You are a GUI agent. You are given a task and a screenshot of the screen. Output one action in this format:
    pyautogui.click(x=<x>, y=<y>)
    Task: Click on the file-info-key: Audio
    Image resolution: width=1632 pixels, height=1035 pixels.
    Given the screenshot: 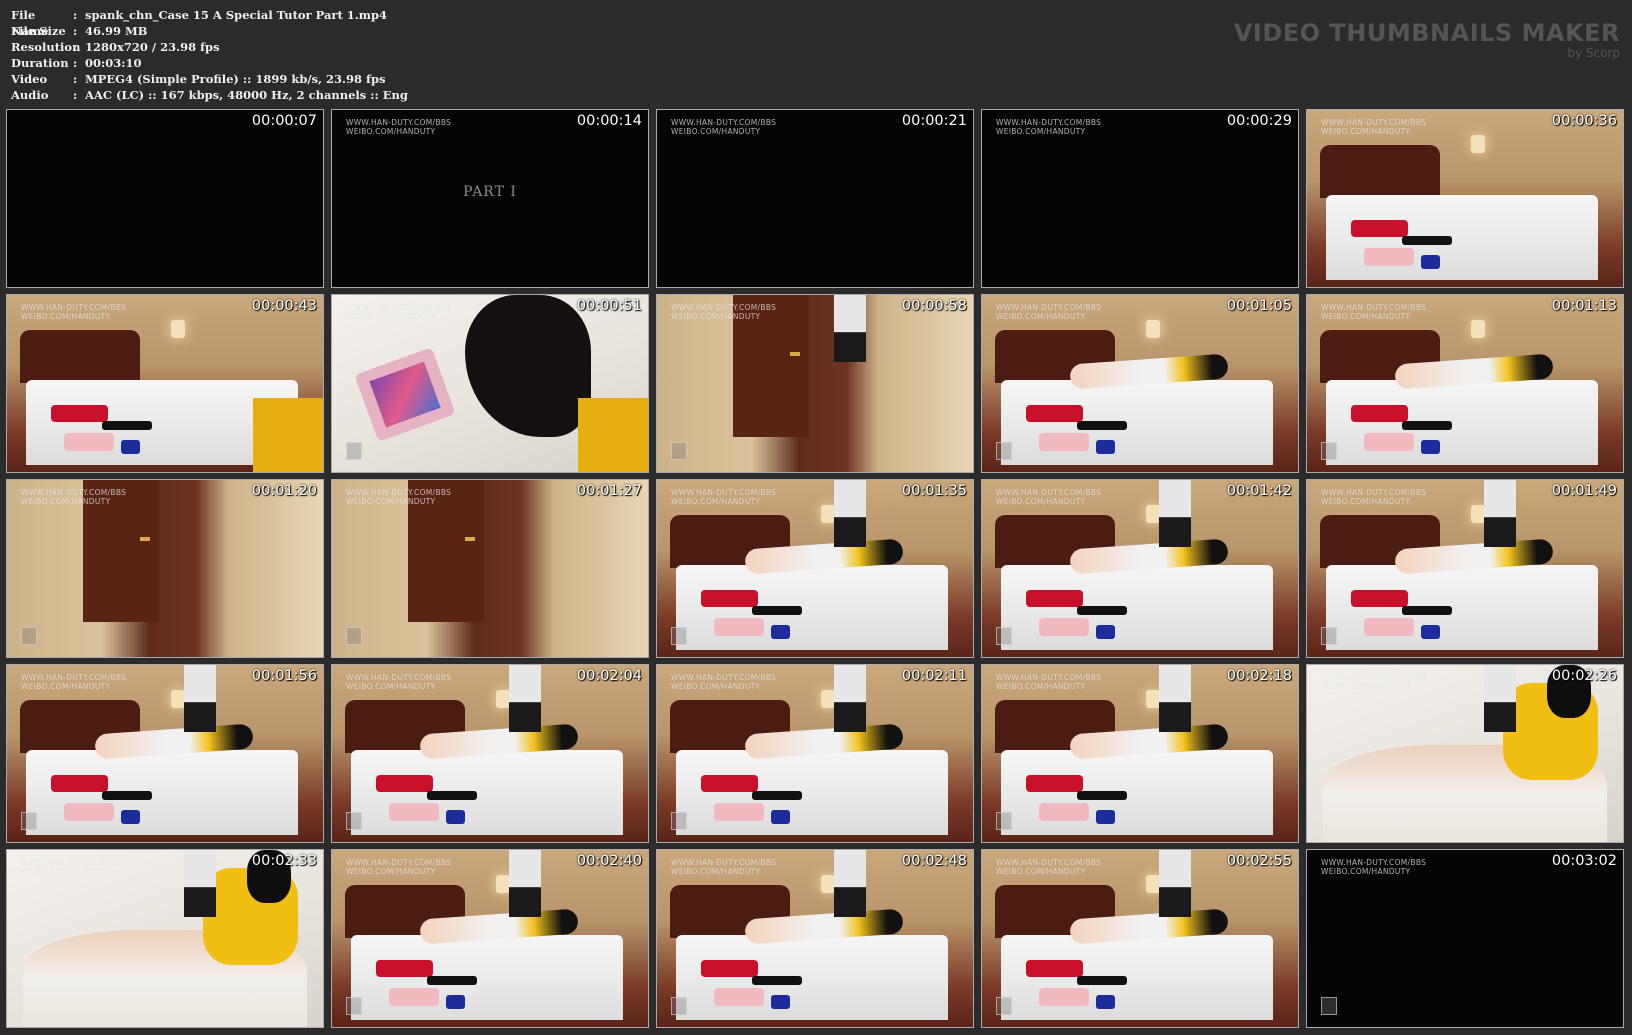 What is the action you would take?
    pyautogui.click(x=30, y=95)
    